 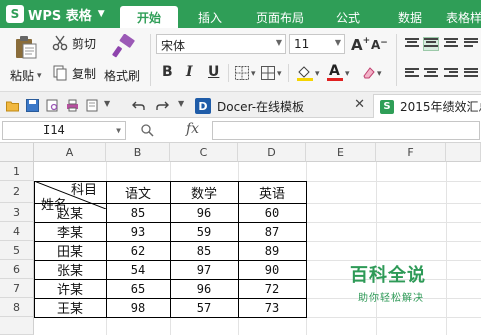 What do you see at coordinates (204, 269) in the screenshot?
I see `score-cell: 97` at bounding box center [204, 269].